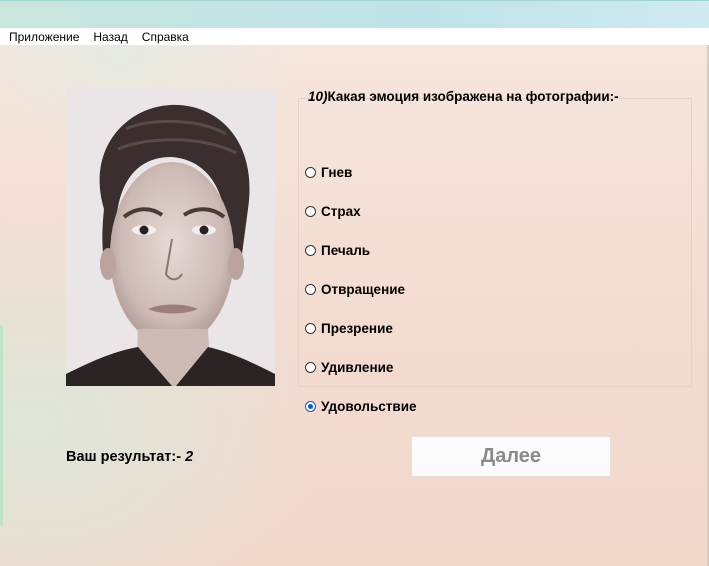 This screenshot has width=709, height=566. What do you see at coordinates (165, 37) in the screenshot?
I see `menu-item-help: Справка` at bounding box center [165, 37].